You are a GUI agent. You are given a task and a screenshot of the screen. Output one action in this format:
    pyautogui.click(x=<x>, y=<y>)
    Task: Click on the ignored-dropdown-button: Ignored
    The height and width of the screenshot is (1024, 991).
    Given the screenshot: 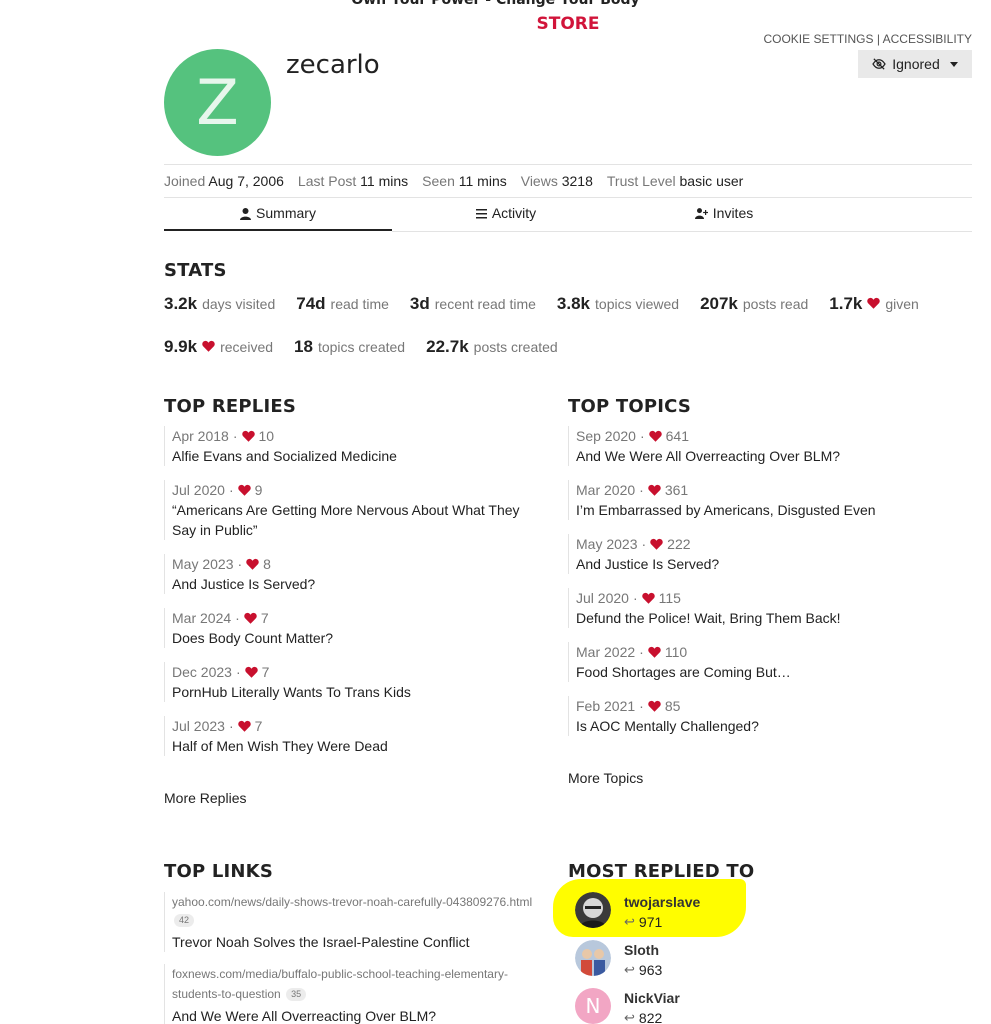 What is the action you would take?
    pyautogui.click(x=915, y=64)
    